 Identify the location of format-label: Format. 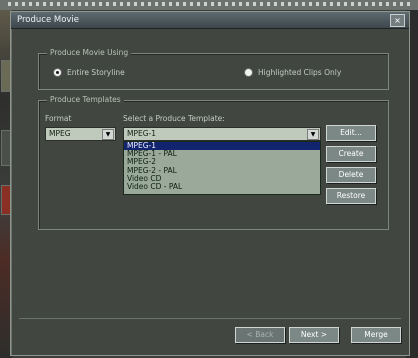
(58, 118).